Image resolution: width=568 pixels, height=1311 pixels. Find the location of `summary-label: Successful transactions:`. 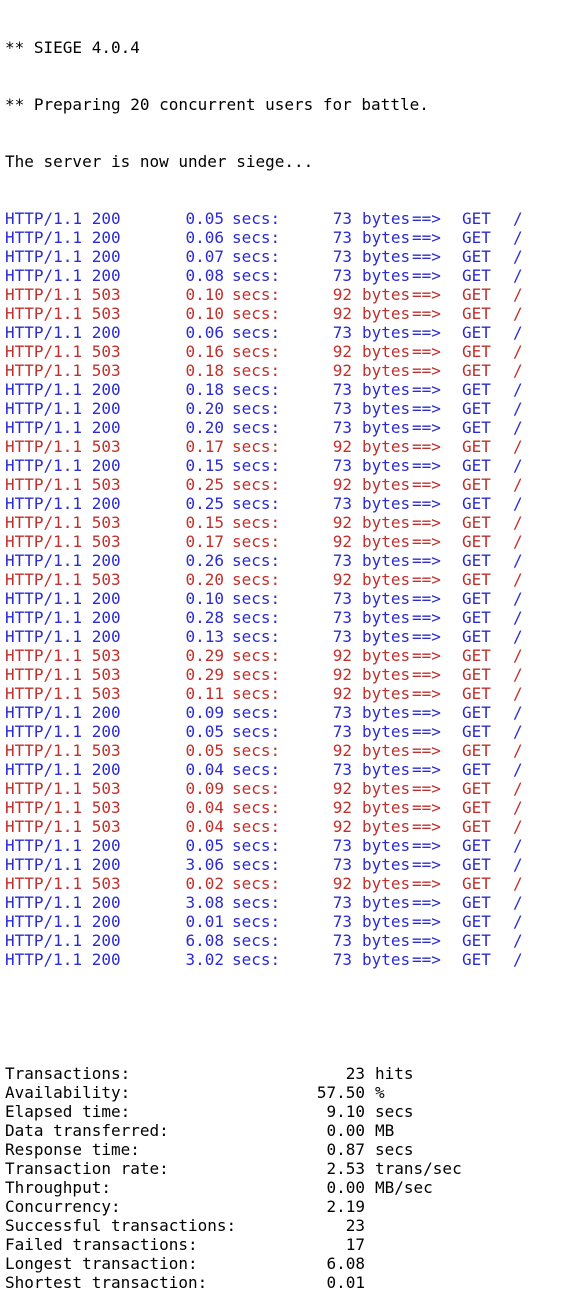

summary-label: Successful transactions: is located at coordinates (121, 1225).